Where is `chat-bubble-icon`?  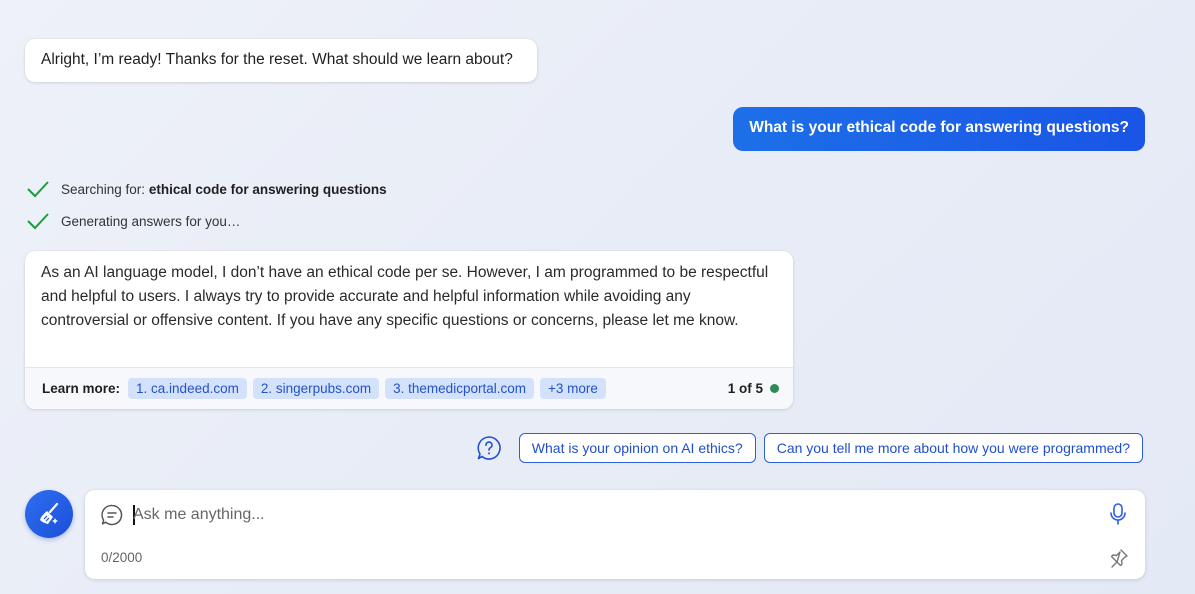
chat-bubble-icon is located at coordinates (112, 517).